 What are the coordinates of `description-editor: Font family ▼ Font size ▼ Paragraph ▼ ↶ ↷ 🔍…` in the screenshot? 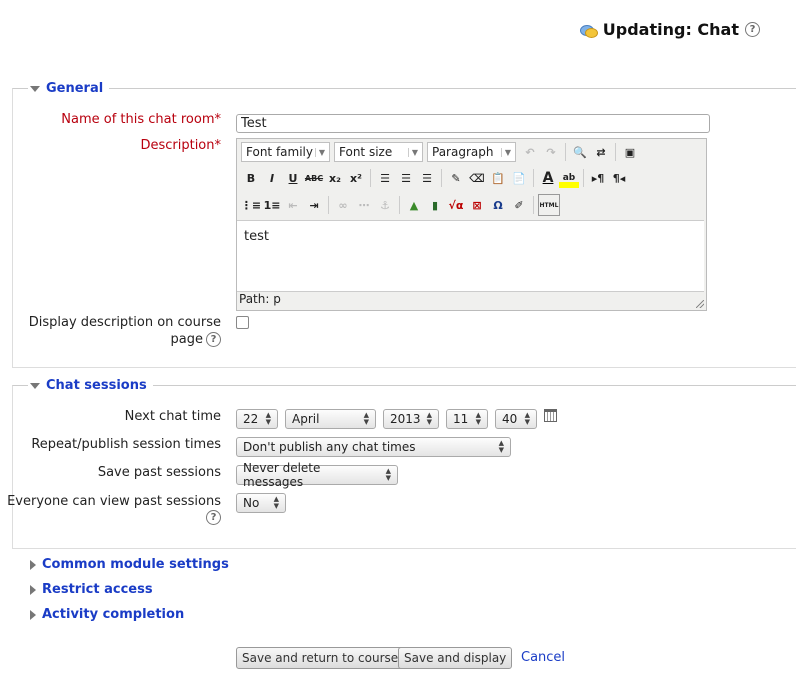 It's located at (471, 224).